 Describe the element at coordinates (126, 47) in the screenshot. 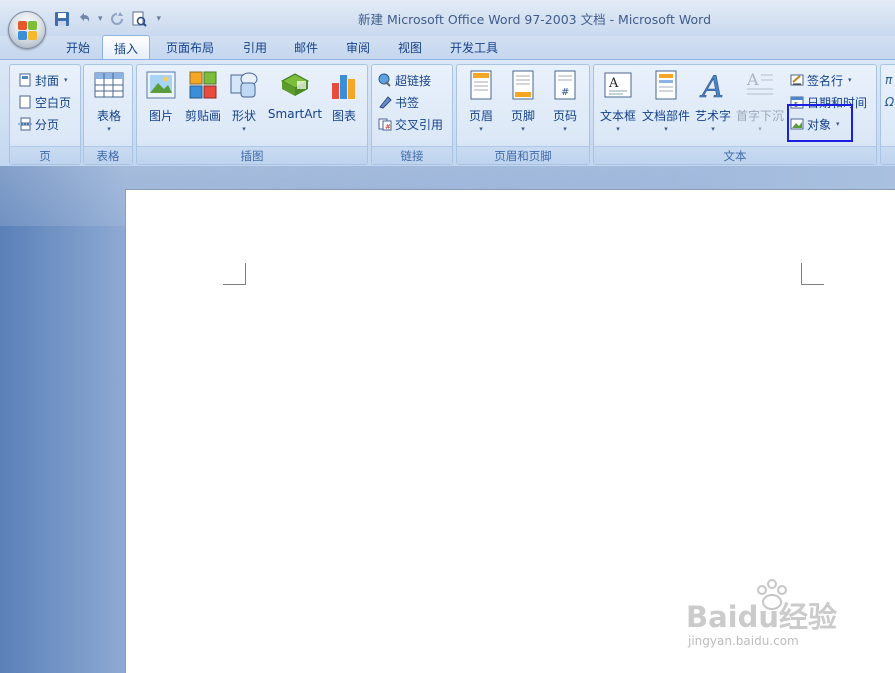

I see `tab-insert: 插入` at that location.